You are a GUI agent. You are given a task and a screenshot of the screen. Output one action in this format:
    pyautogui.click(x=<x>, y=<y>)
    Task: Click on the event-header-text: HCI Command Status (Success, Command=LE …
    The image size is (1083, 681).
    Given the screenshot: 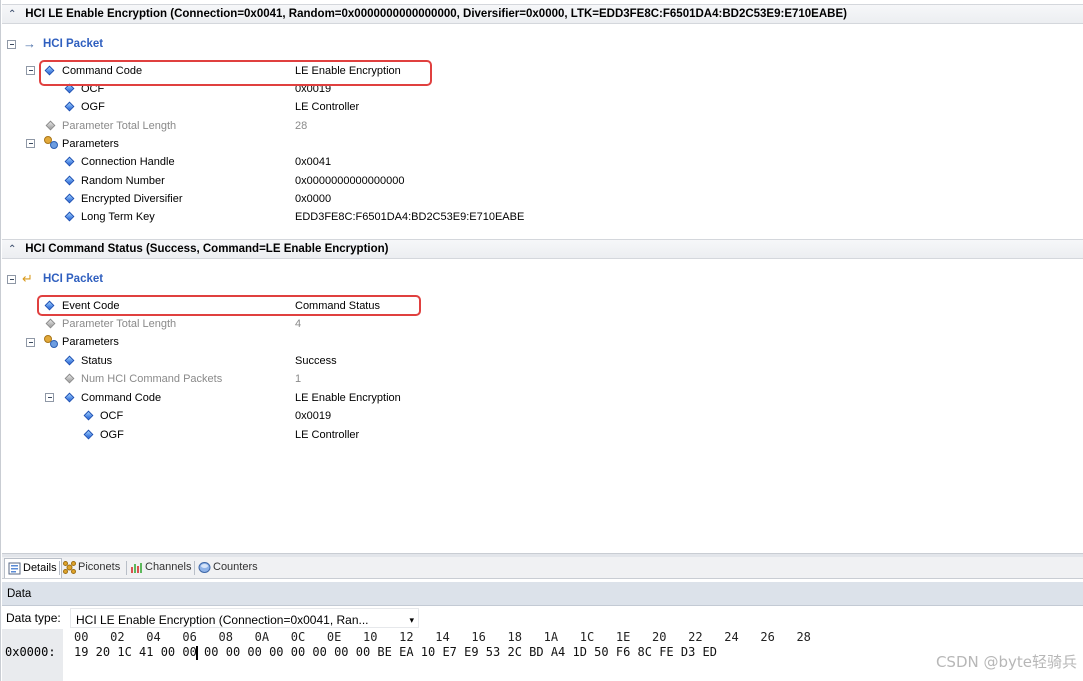 What is the action you would take?
    pyautogui.click(x=207, y=249)
    